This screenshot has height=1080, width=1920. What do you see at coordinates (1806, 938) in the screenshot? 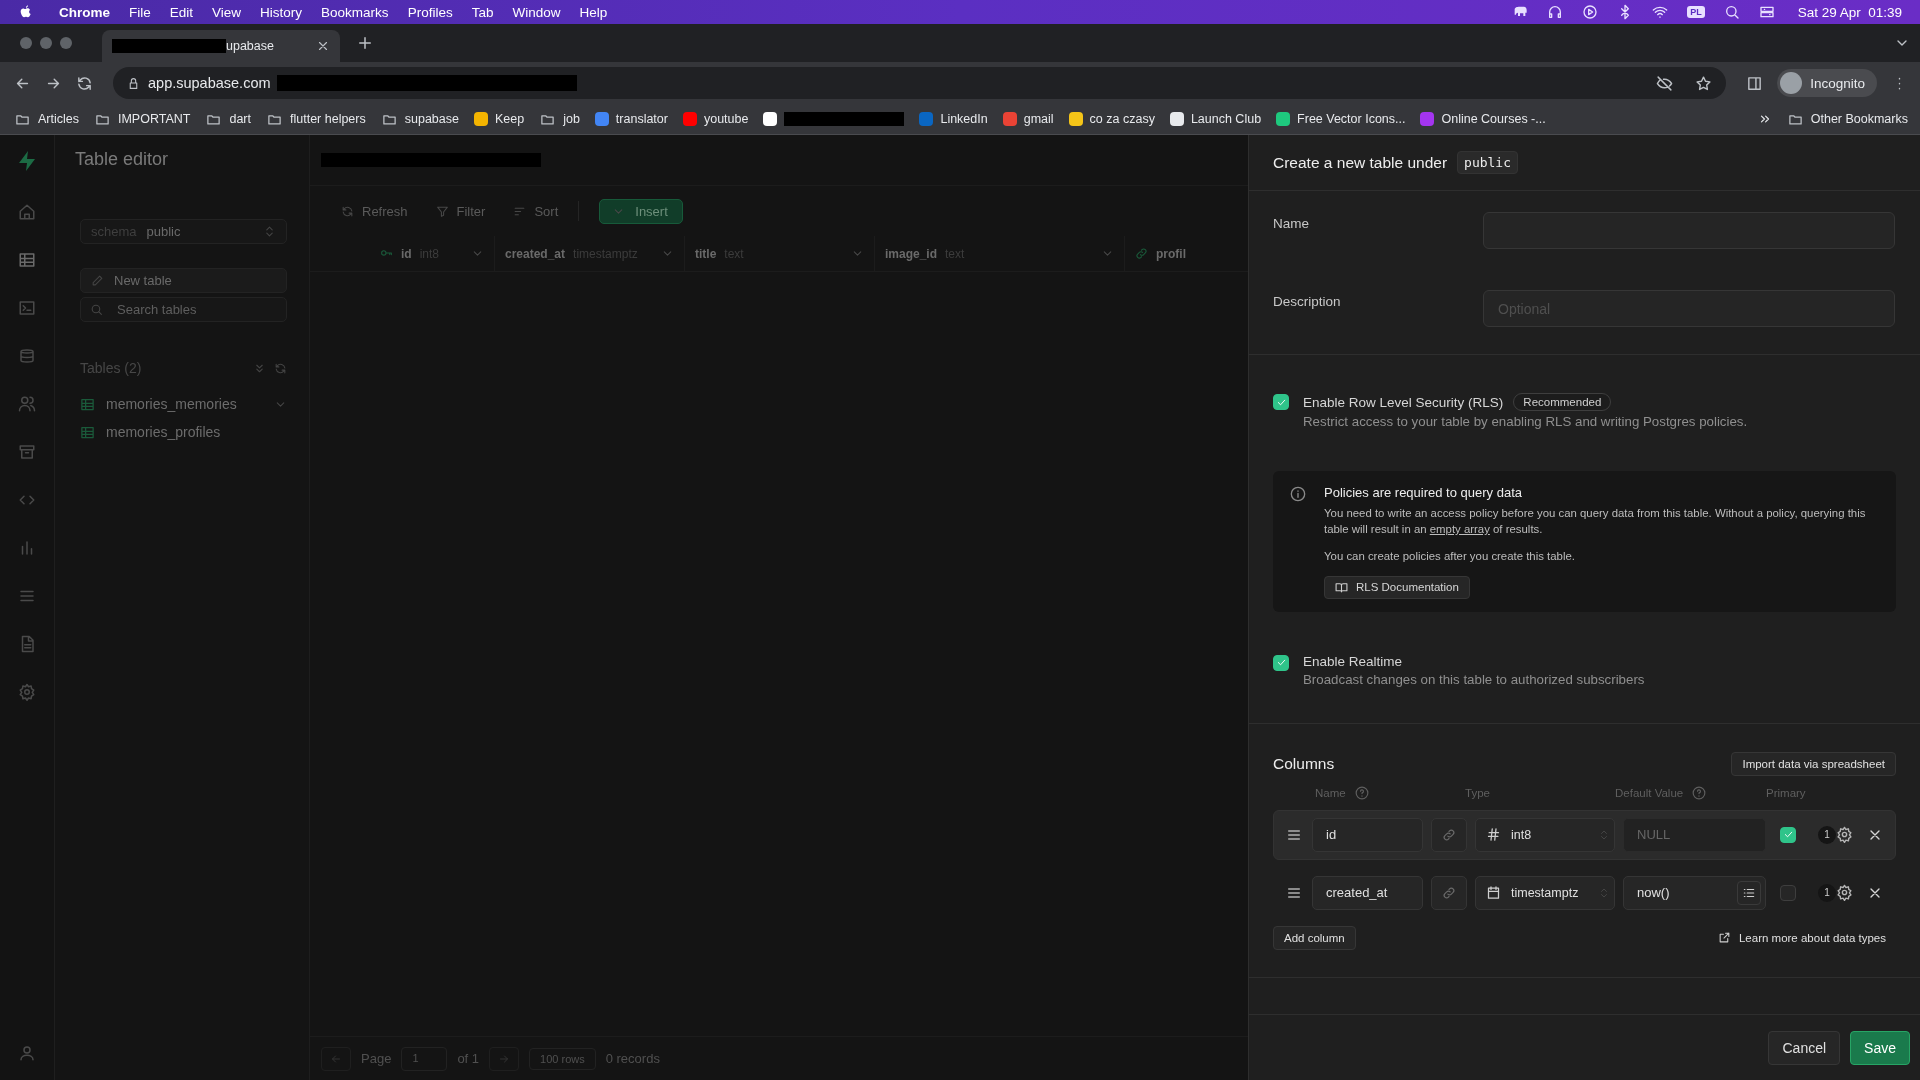
I see `learn-more-link: Learn more about data types` at bounding box center [1806, 938].